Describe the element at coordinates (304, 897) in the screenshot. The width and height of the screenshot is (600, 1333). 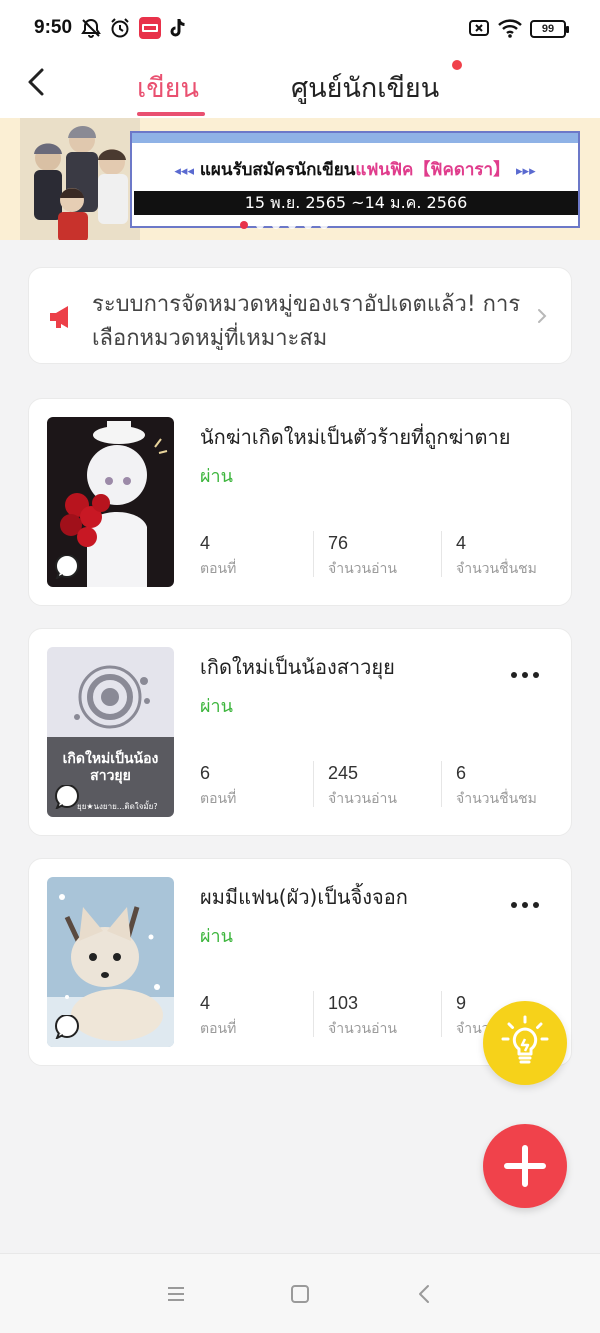
I see `work-title: ผมมีแฟน(ผัว)เป็นจิ้งจอก` at that location.